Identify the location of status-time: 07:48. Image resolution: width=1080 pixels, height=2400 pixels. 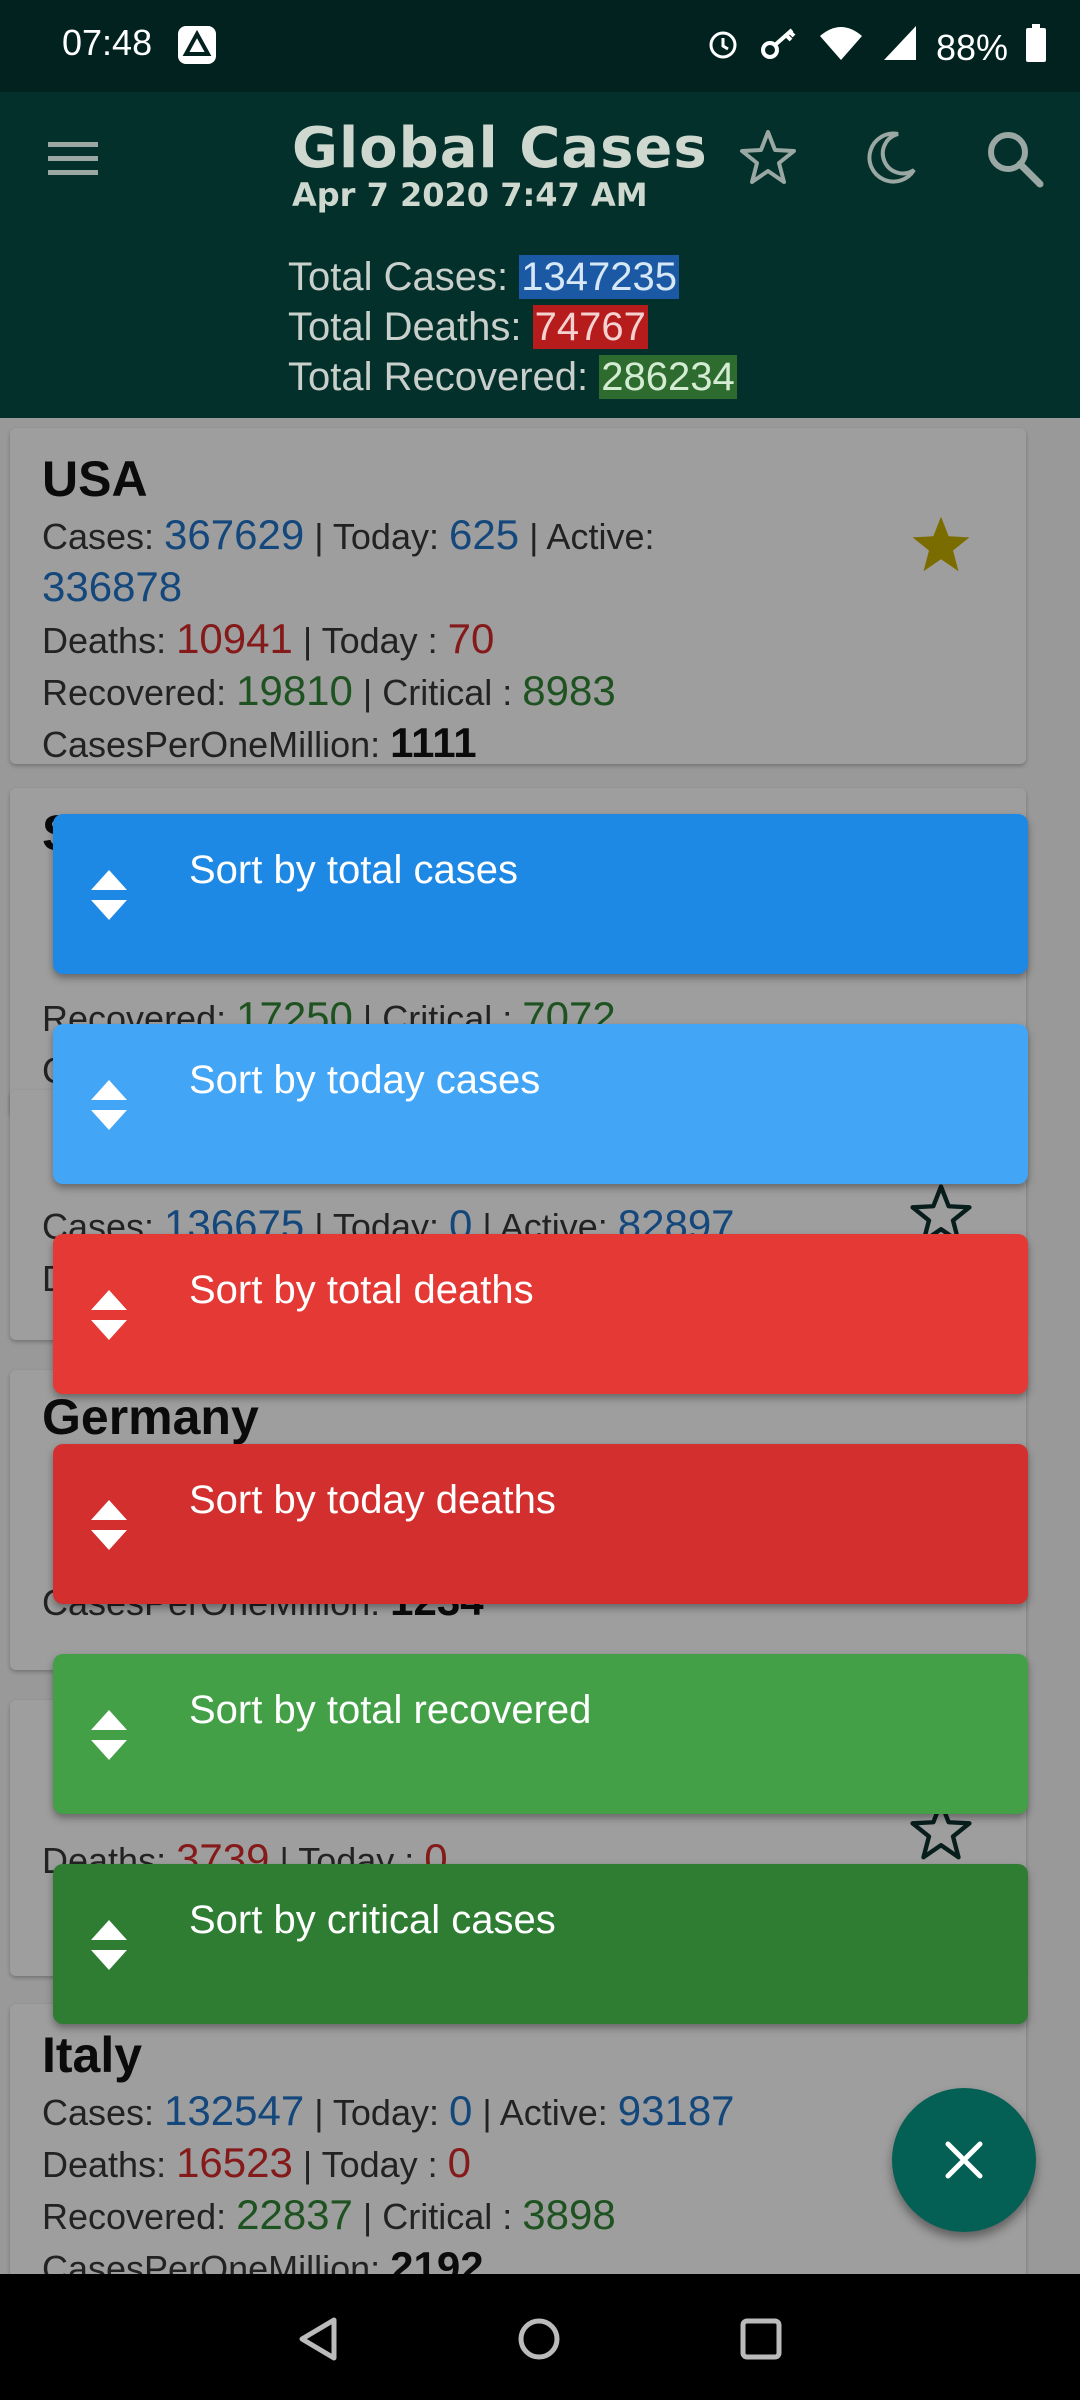
(107, 42).